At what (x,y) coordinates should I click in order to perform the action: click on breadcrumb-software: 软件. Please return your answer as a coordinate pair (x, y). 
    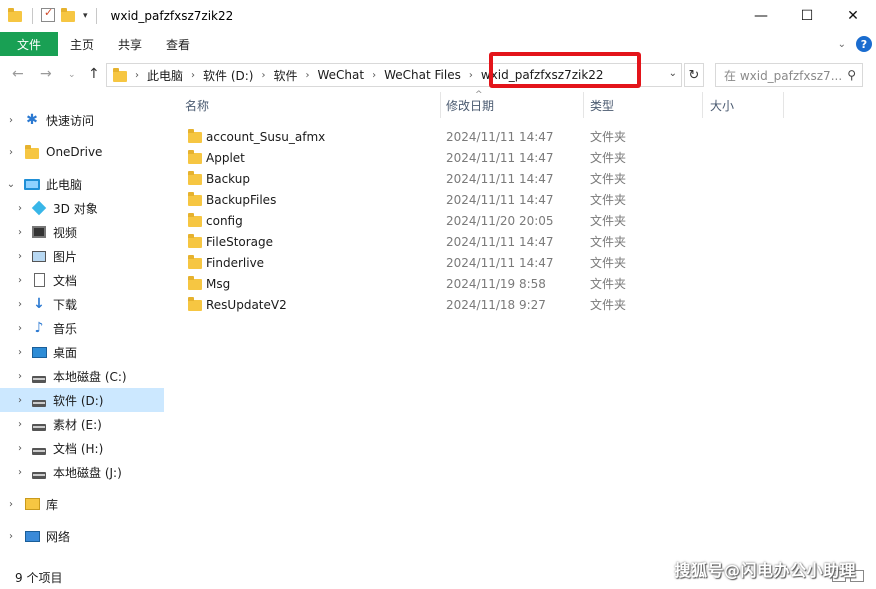
    Looking at the image, I should click on (285, 75).